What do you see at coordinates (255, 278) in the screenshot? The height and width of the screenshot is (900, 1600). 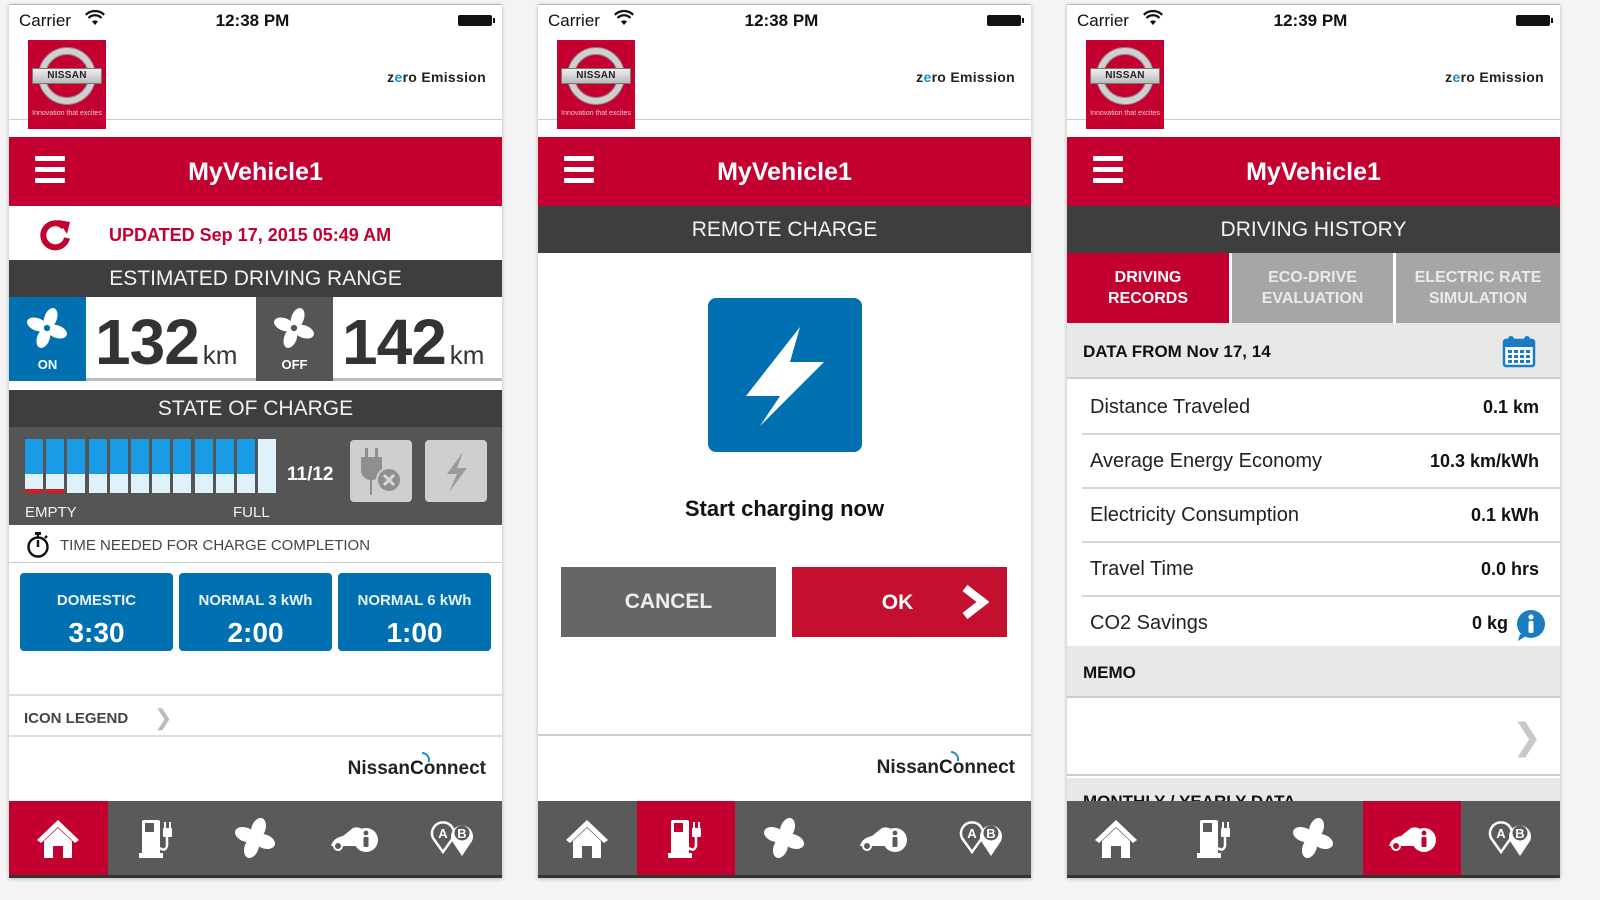 I see `range-header: ESTIMATED DRIVING RANGE` at bounding box center [255, 278].